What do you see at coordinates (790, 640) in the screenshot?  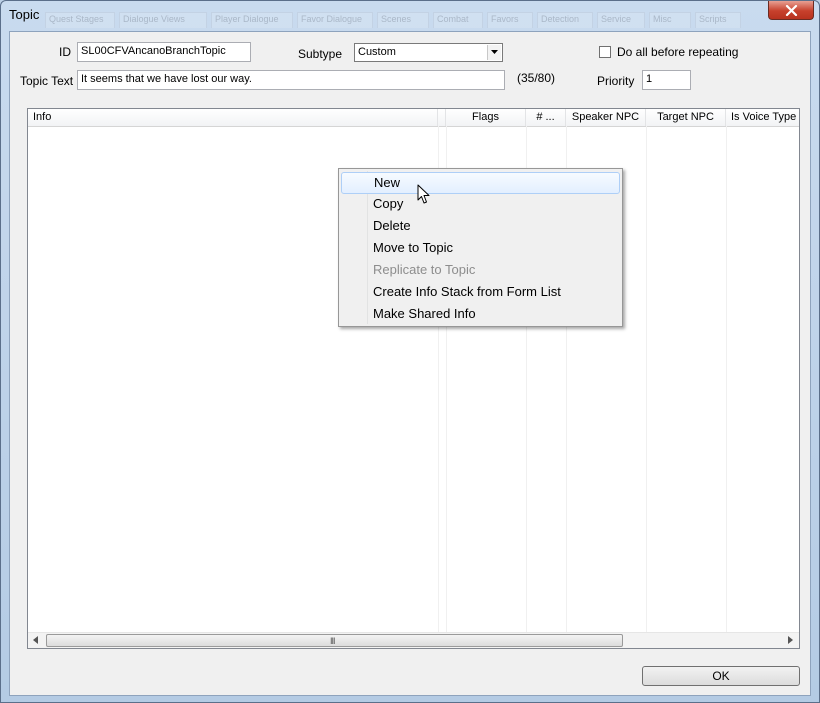 I see `scroll-right-icon` at bounding box center [790, 640].